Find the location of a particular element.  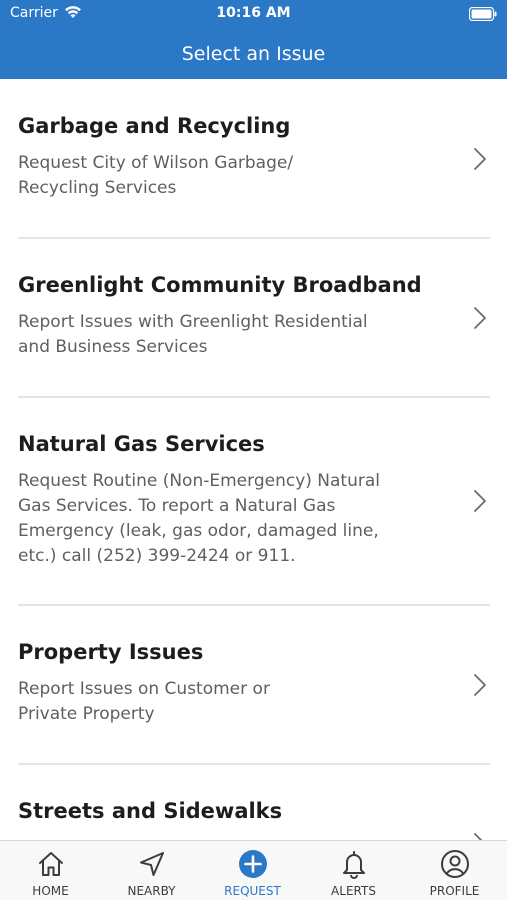

tab-nearby: NEARBY is located at coordinates (151, 870).